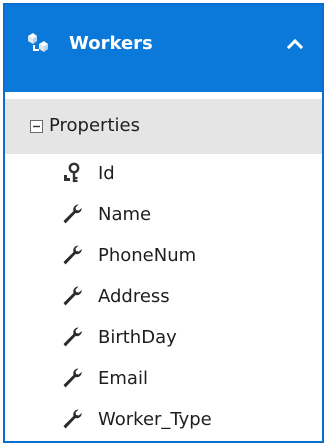 The width and height of the screenshot is (327, 446). Describe the element at coordinates (94, 125) in the screenshot. I see `properties-section-label: Properties` at that location.